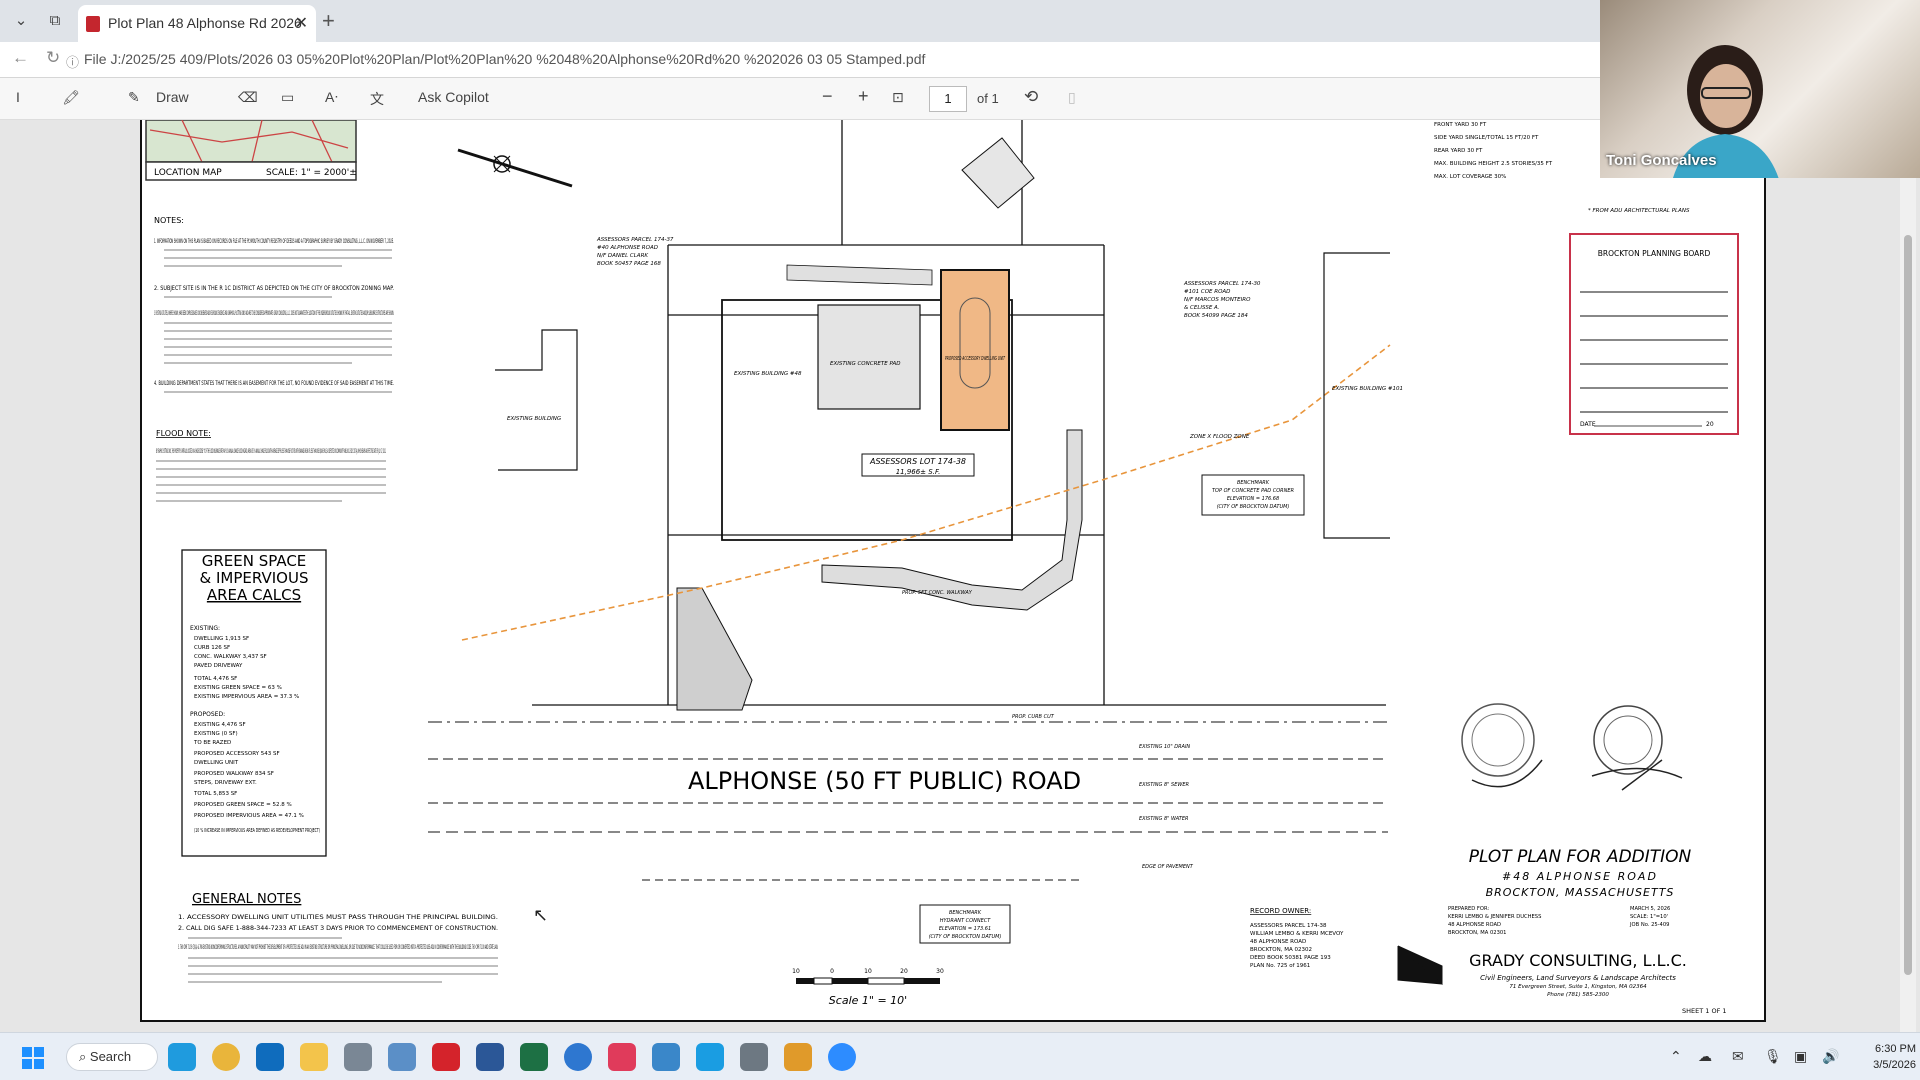 The height and width of the screenshot is (1080, 1920). I want to click on existing-row: DWELLING 1,913 SF, so click(221, 639).